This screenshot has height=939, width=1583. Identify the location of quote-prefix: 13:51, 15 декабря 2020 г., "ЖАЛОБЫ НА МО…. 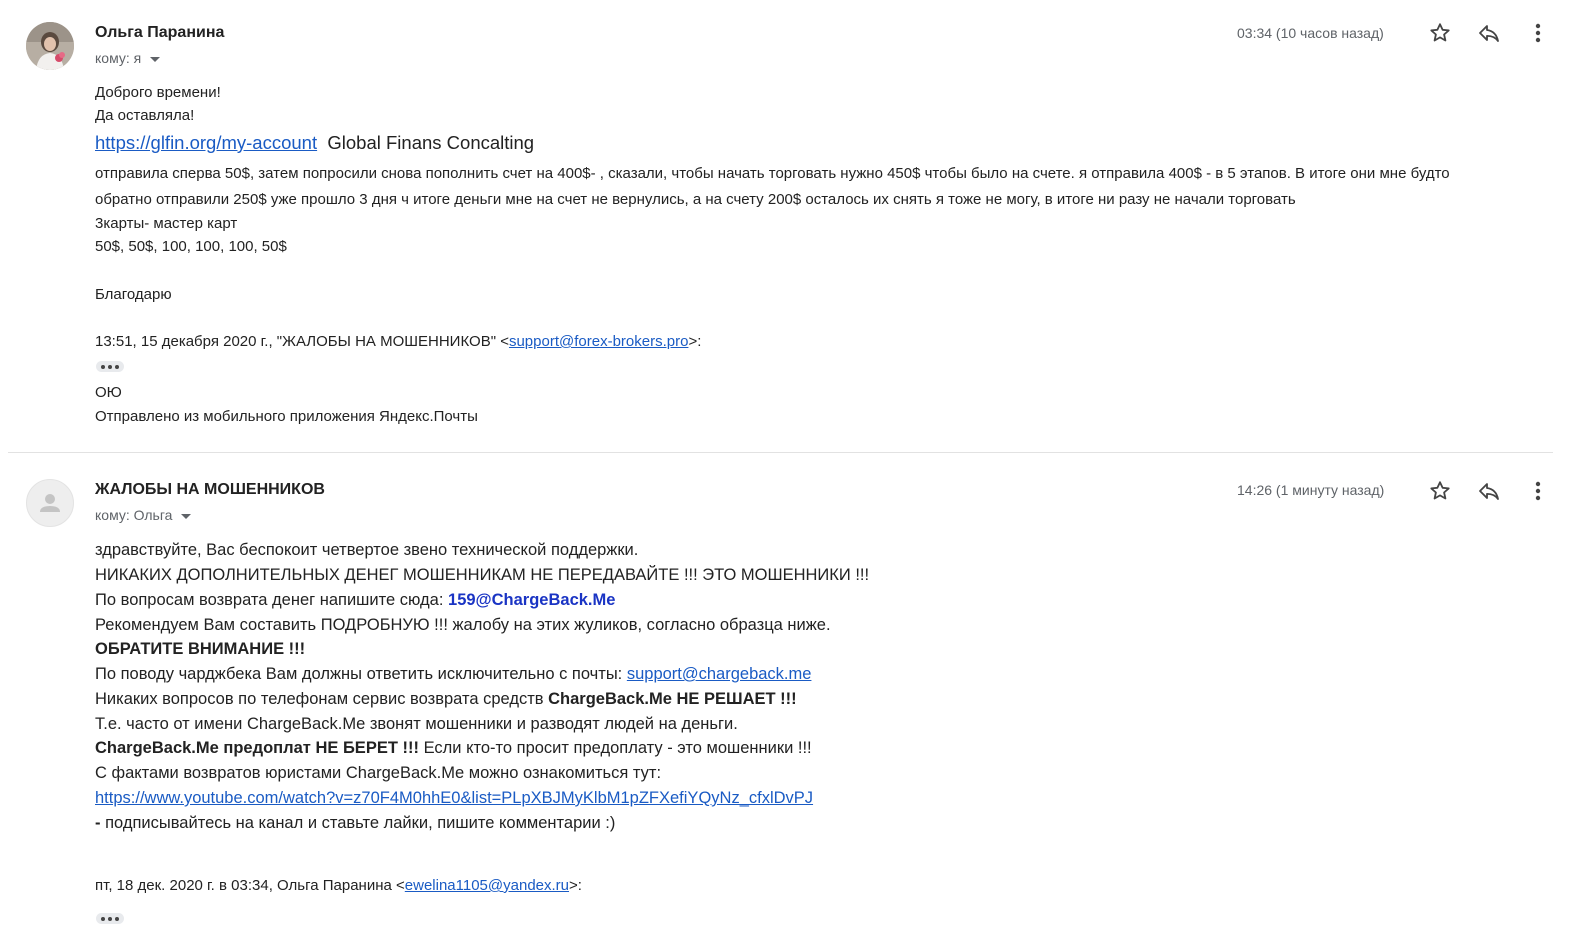
(302, 341).